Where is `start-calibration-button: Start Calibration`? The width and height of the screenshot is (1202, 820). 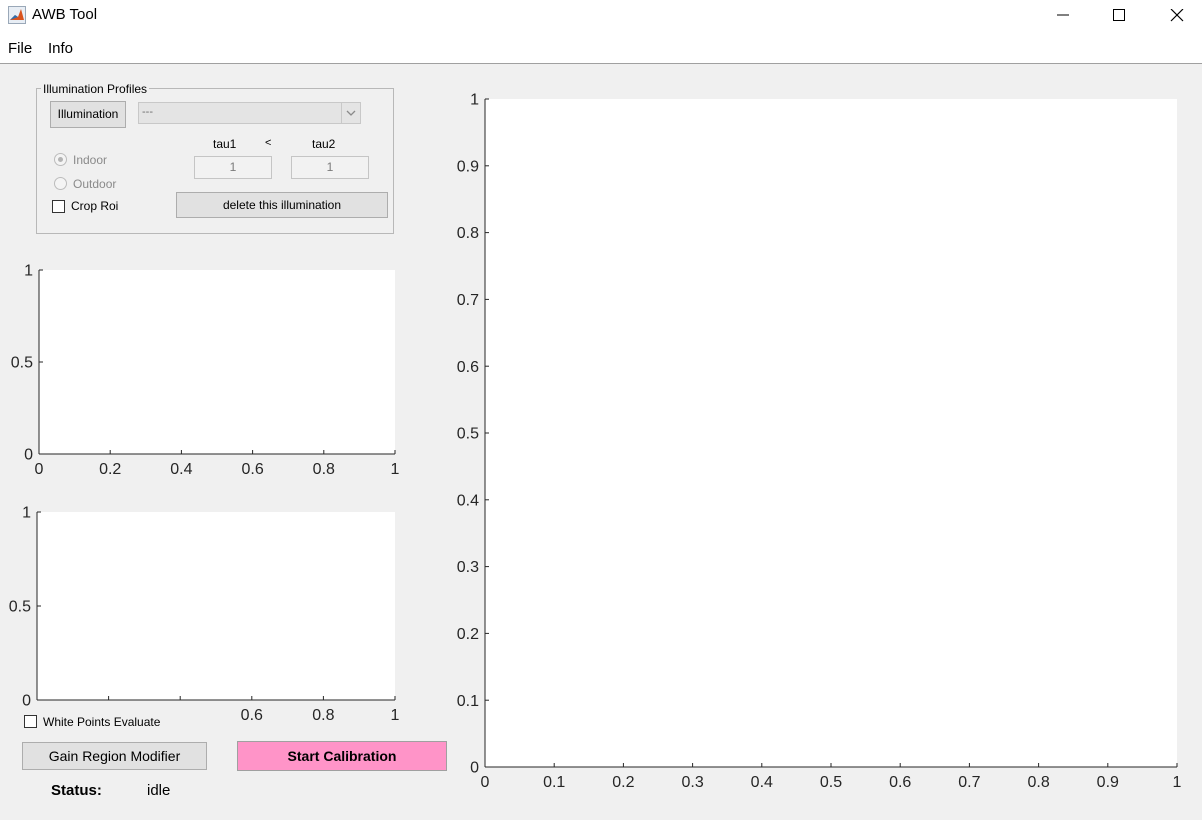 start-calibration-button: Start Calibration is located at coordinates (342, 756).